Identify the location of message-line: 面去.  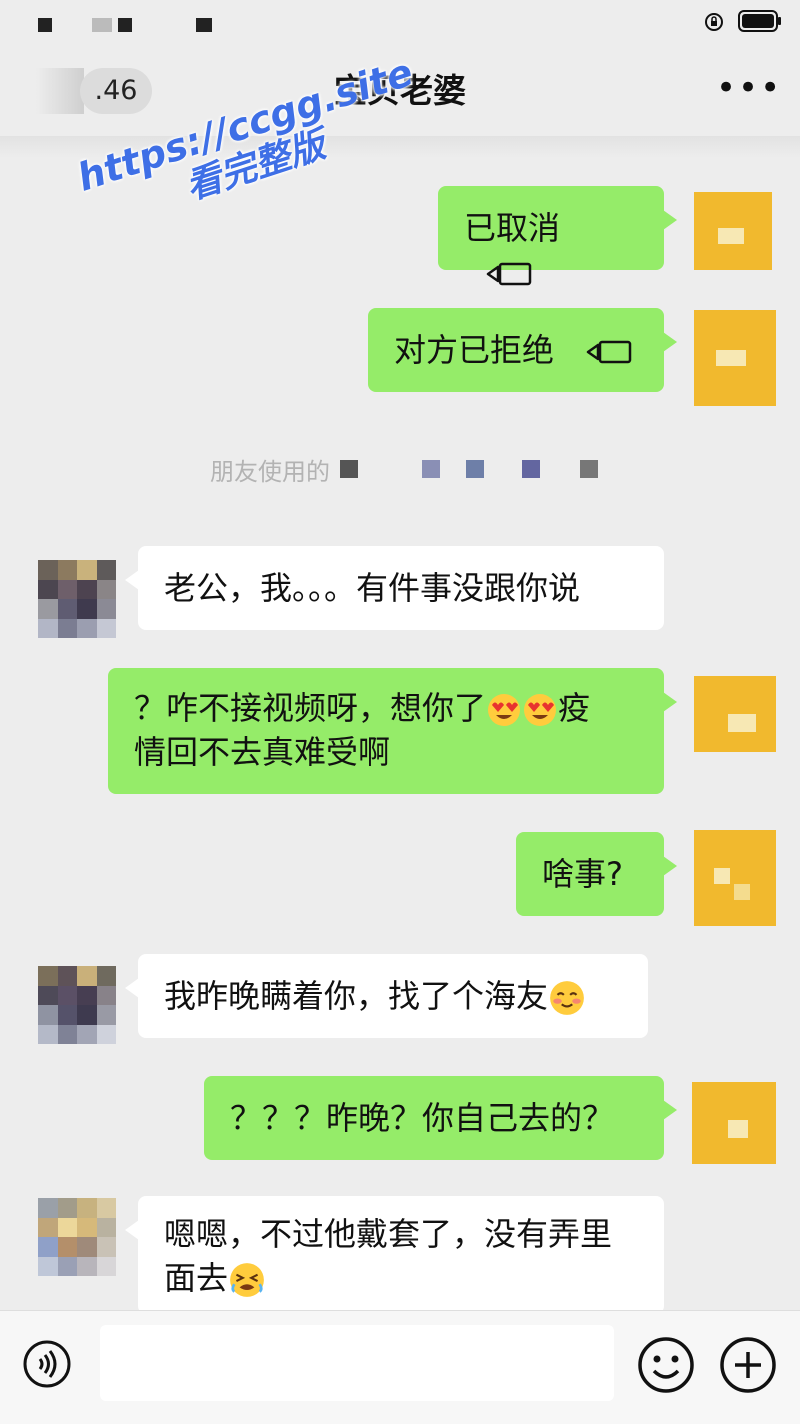
(401, 1278).